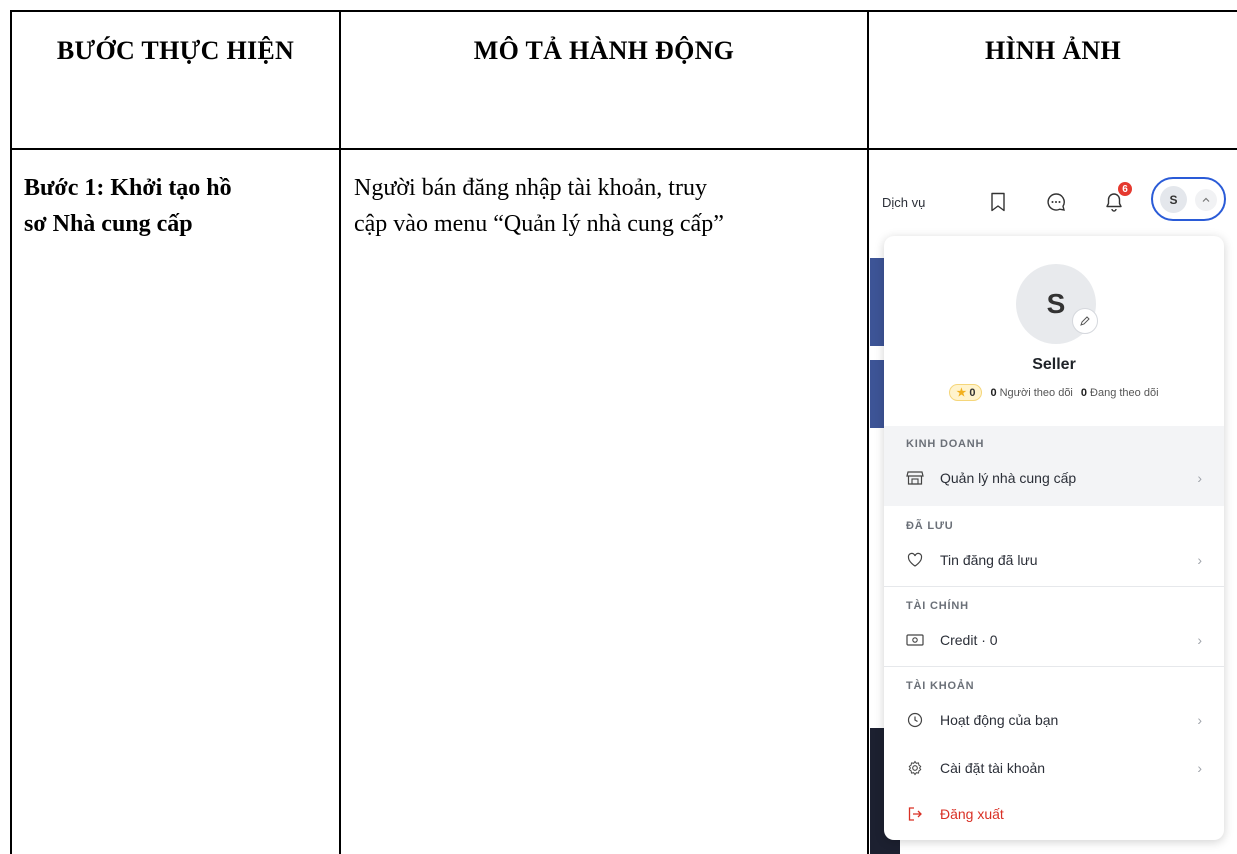  Describe the element at coordinates (1125, 189) in the screenshot. I see `notification-badge: 6` at that location.